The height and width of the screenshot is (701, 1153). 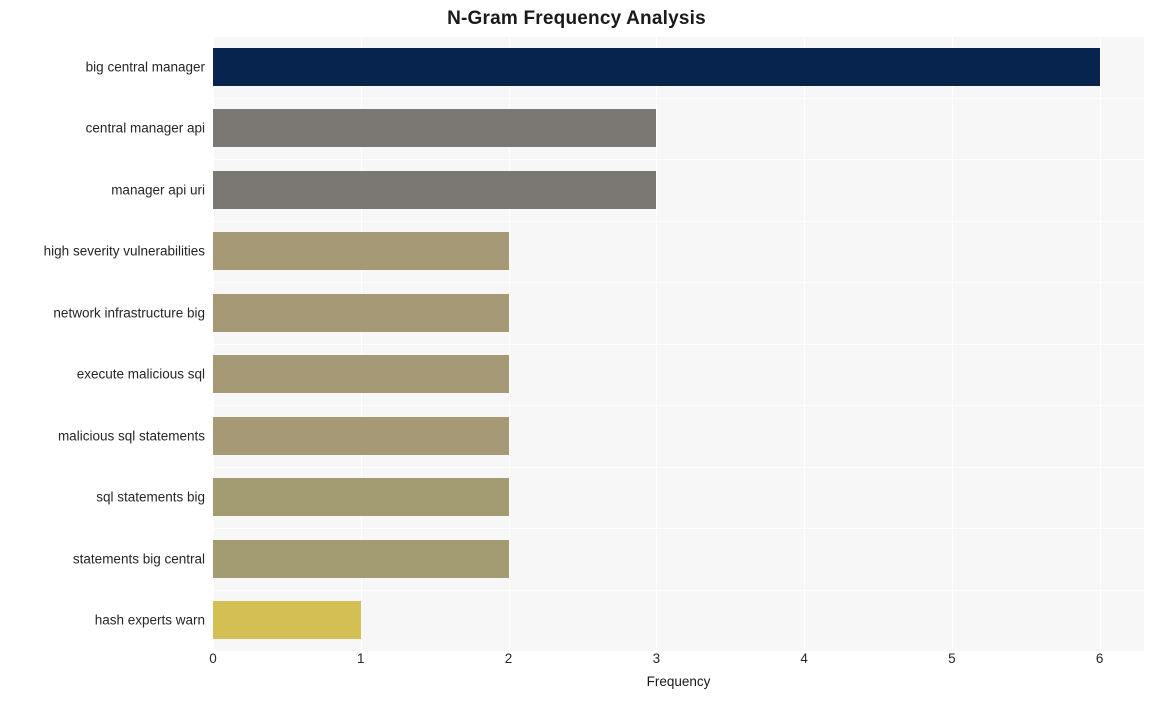 What do you see at coordinates (131, 436) in the screenshot?
I see `y-tick-label: malicious sql statements` at bounding box center [131, 436].